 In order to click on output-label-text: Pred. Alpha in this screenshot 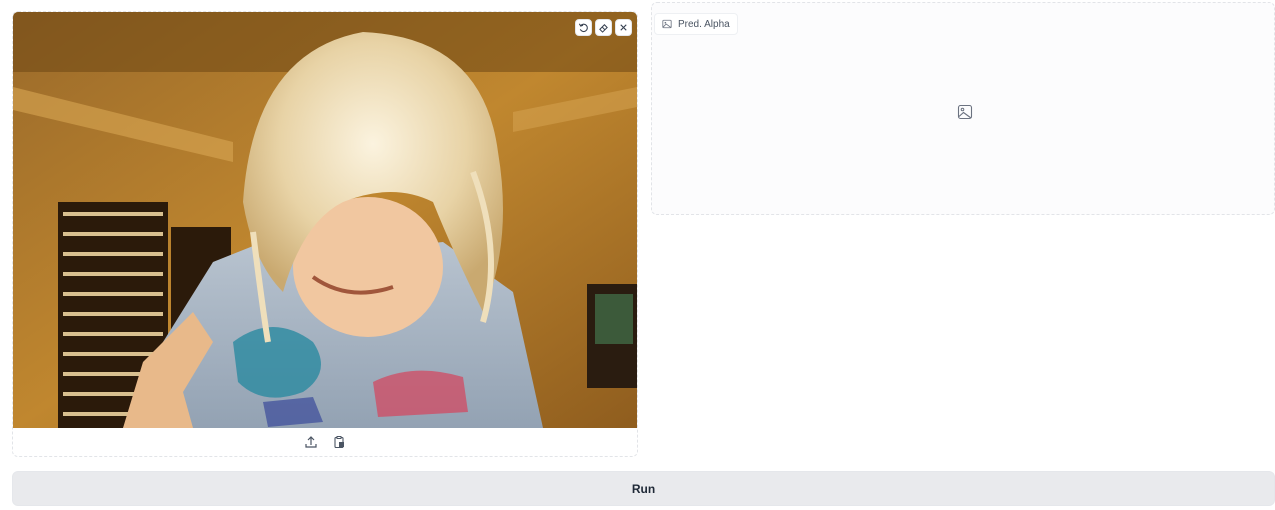, I will do `click(704, 24)`.